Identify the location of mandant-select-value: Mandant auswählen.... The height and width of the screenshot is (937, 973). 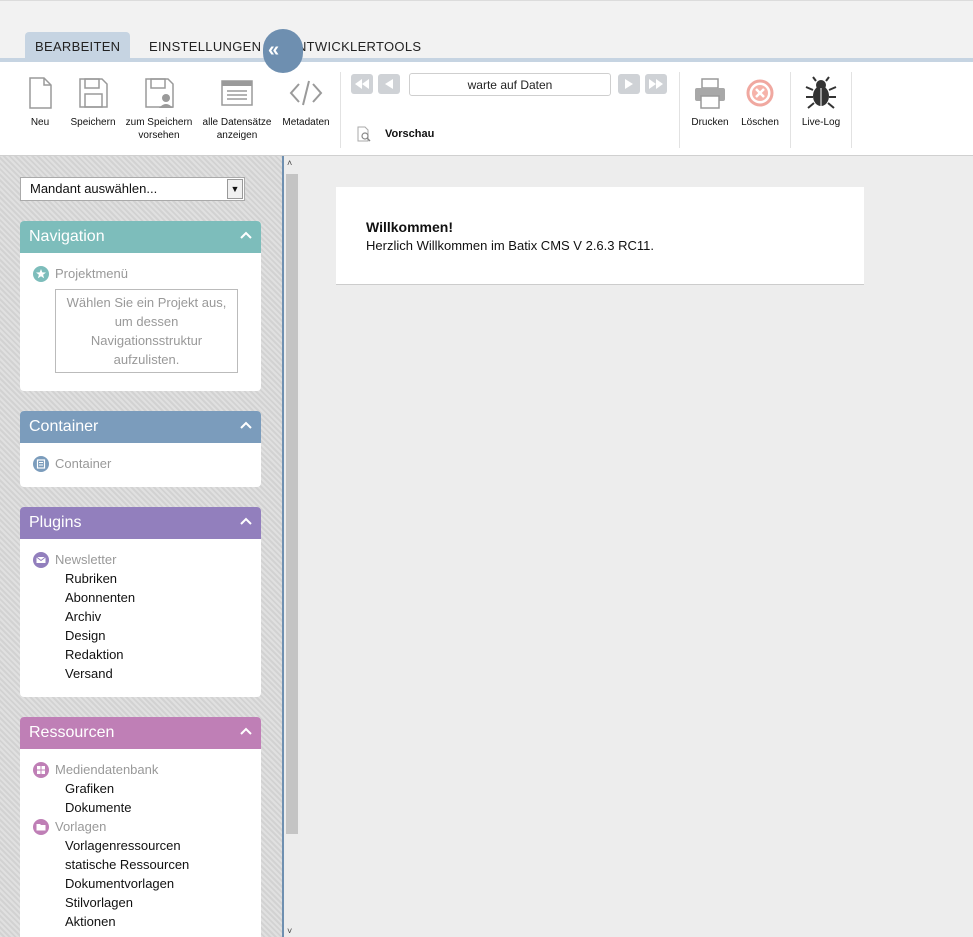
(94, 188).